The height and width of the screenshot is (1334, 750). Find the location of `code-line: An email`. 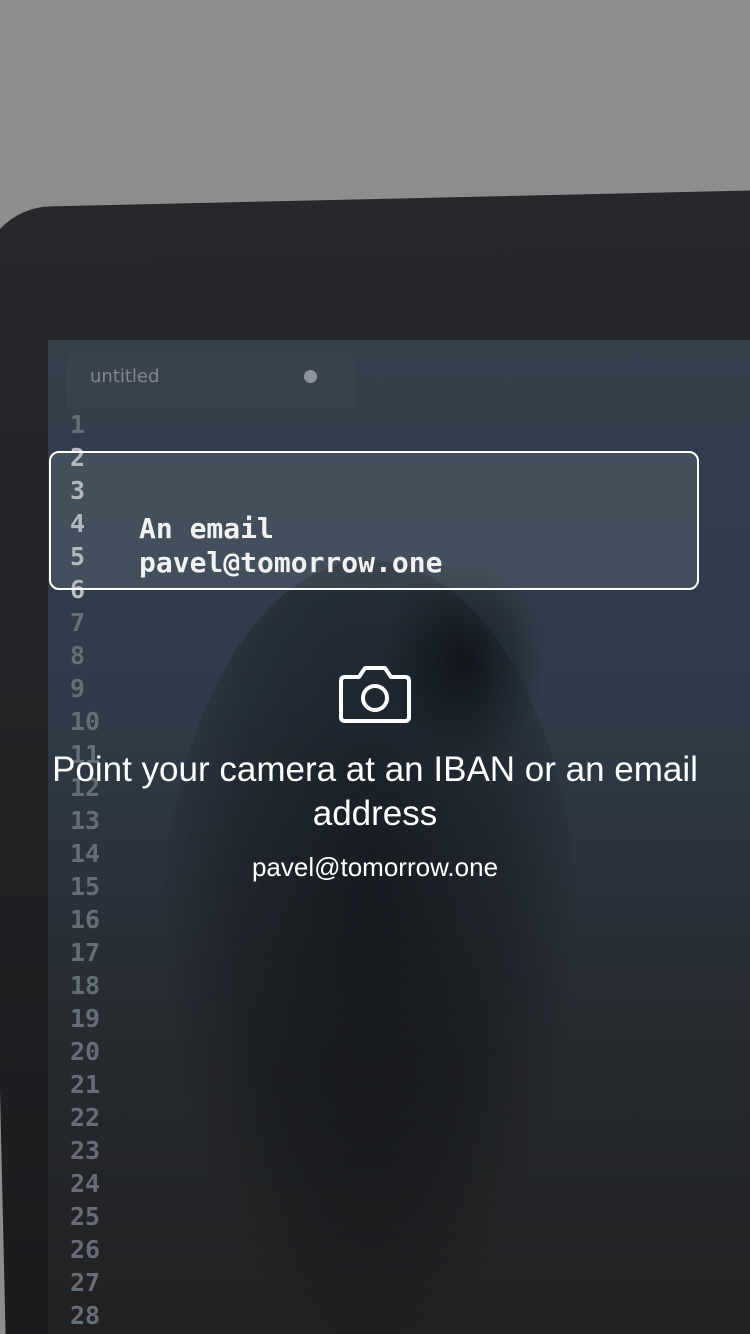

code-line: An email is located at coordinates (206, 528).